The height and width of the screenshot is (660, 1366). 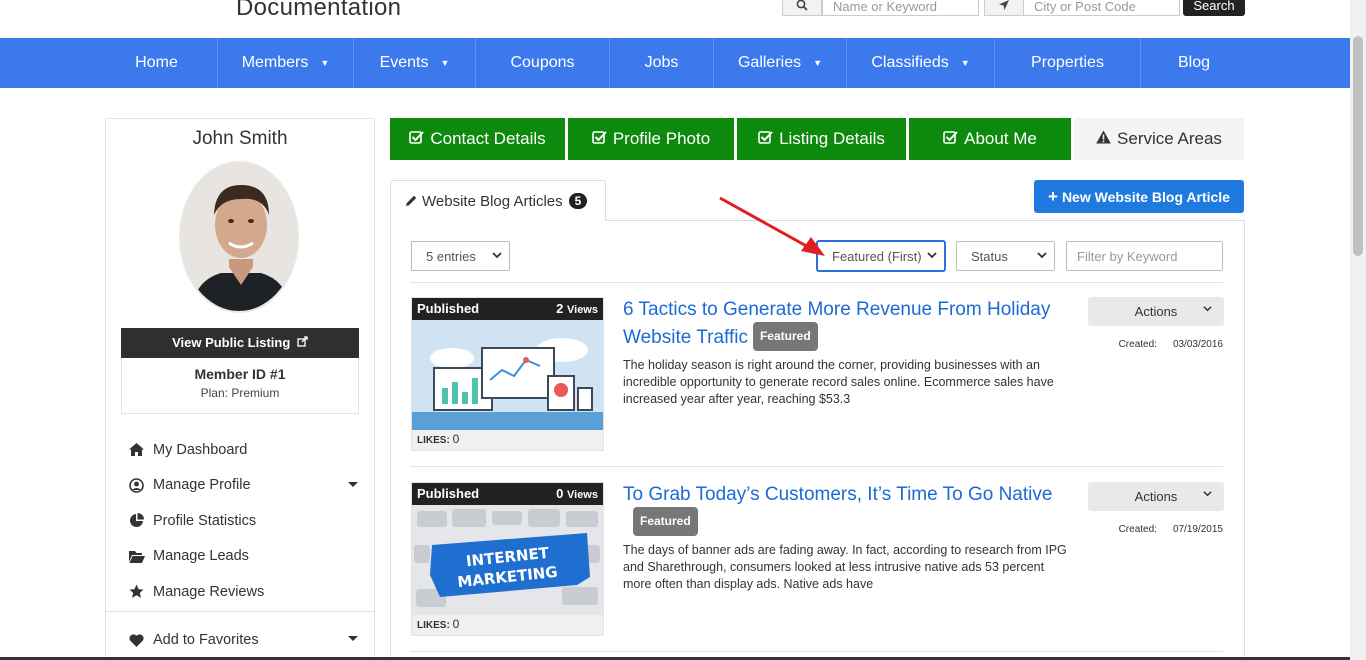 What do you see at coordinates (921, 63) in the screenshot?
I see `nav-classifieds: Classifieds ▼` at bounding box center [921, 63].